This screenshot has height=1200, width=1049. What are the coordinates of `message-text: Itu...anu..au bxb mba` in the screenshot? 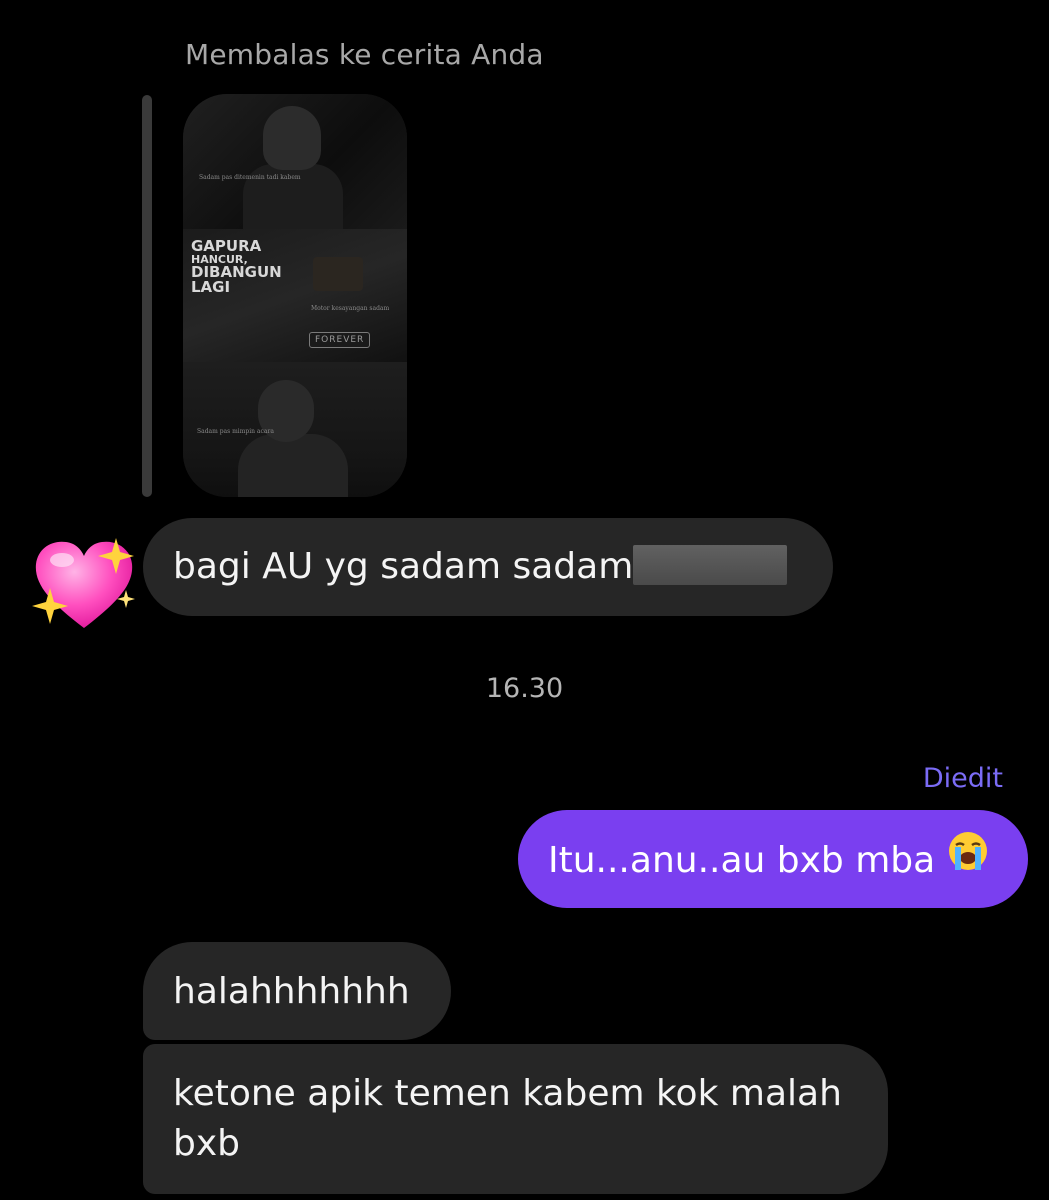 It's located at (742, 860).